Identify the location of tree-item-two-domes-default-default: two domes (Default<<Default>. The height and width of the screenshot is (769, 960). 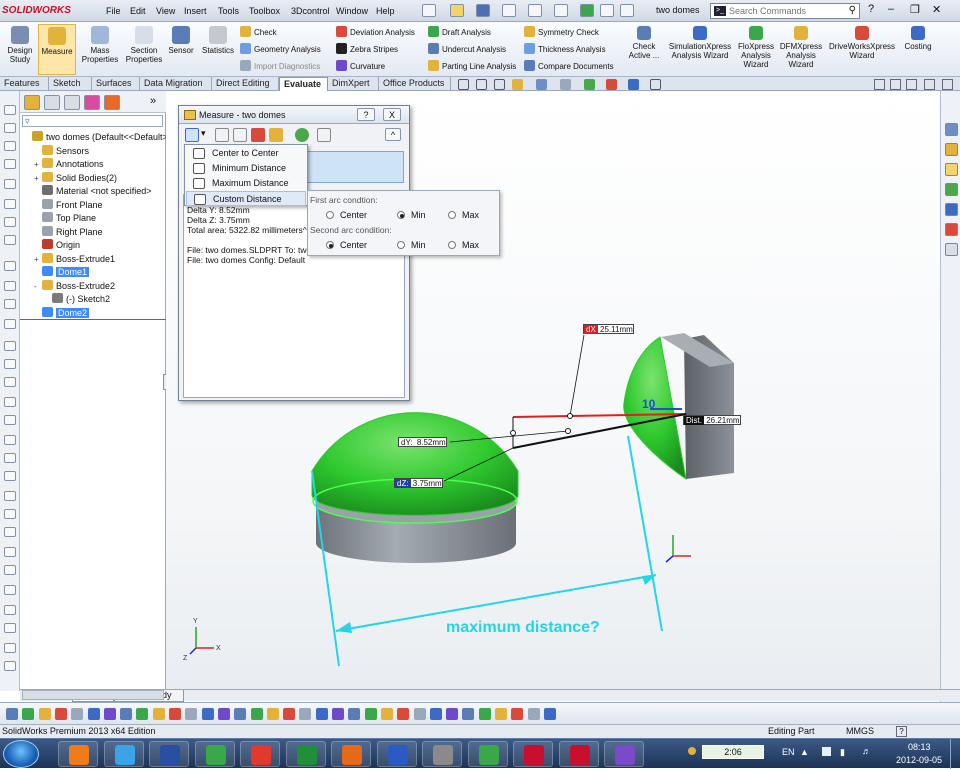
(96, 137).